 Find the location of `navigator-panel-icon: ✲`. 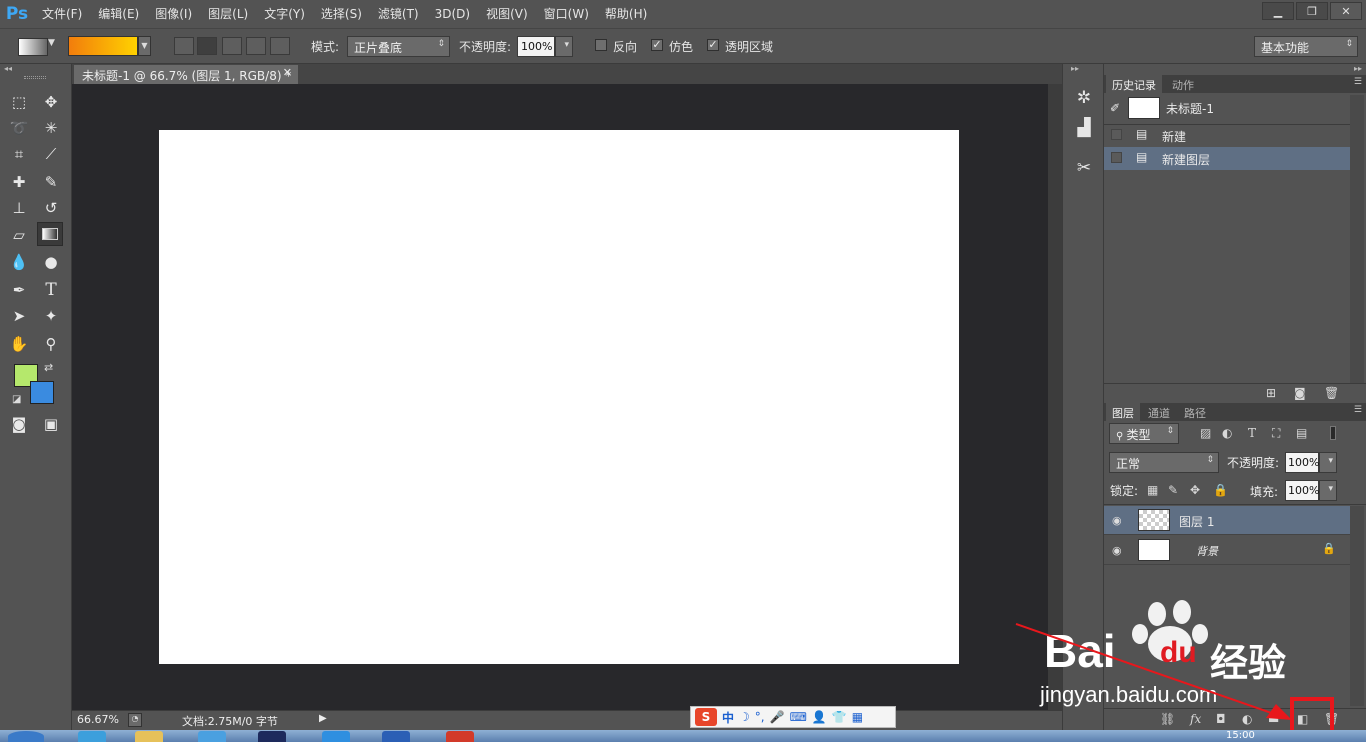

navigator-panel-icon: ✲ is located at coordinates (1084, 98).